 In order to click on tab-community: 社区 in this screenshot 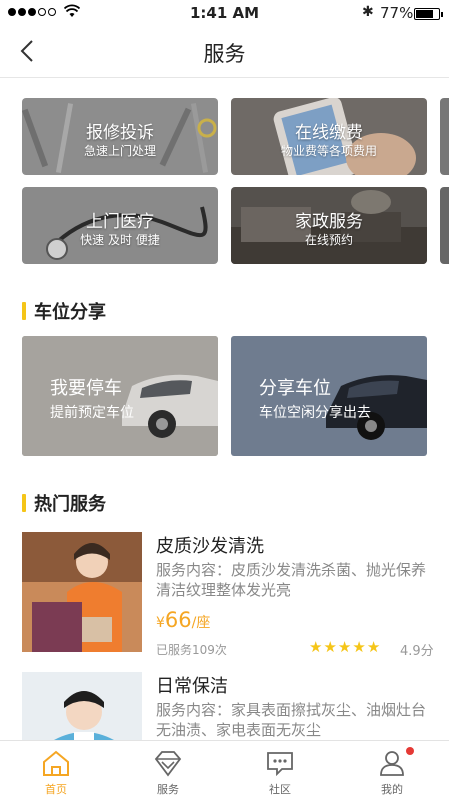, I will do `click(280, 770)`.